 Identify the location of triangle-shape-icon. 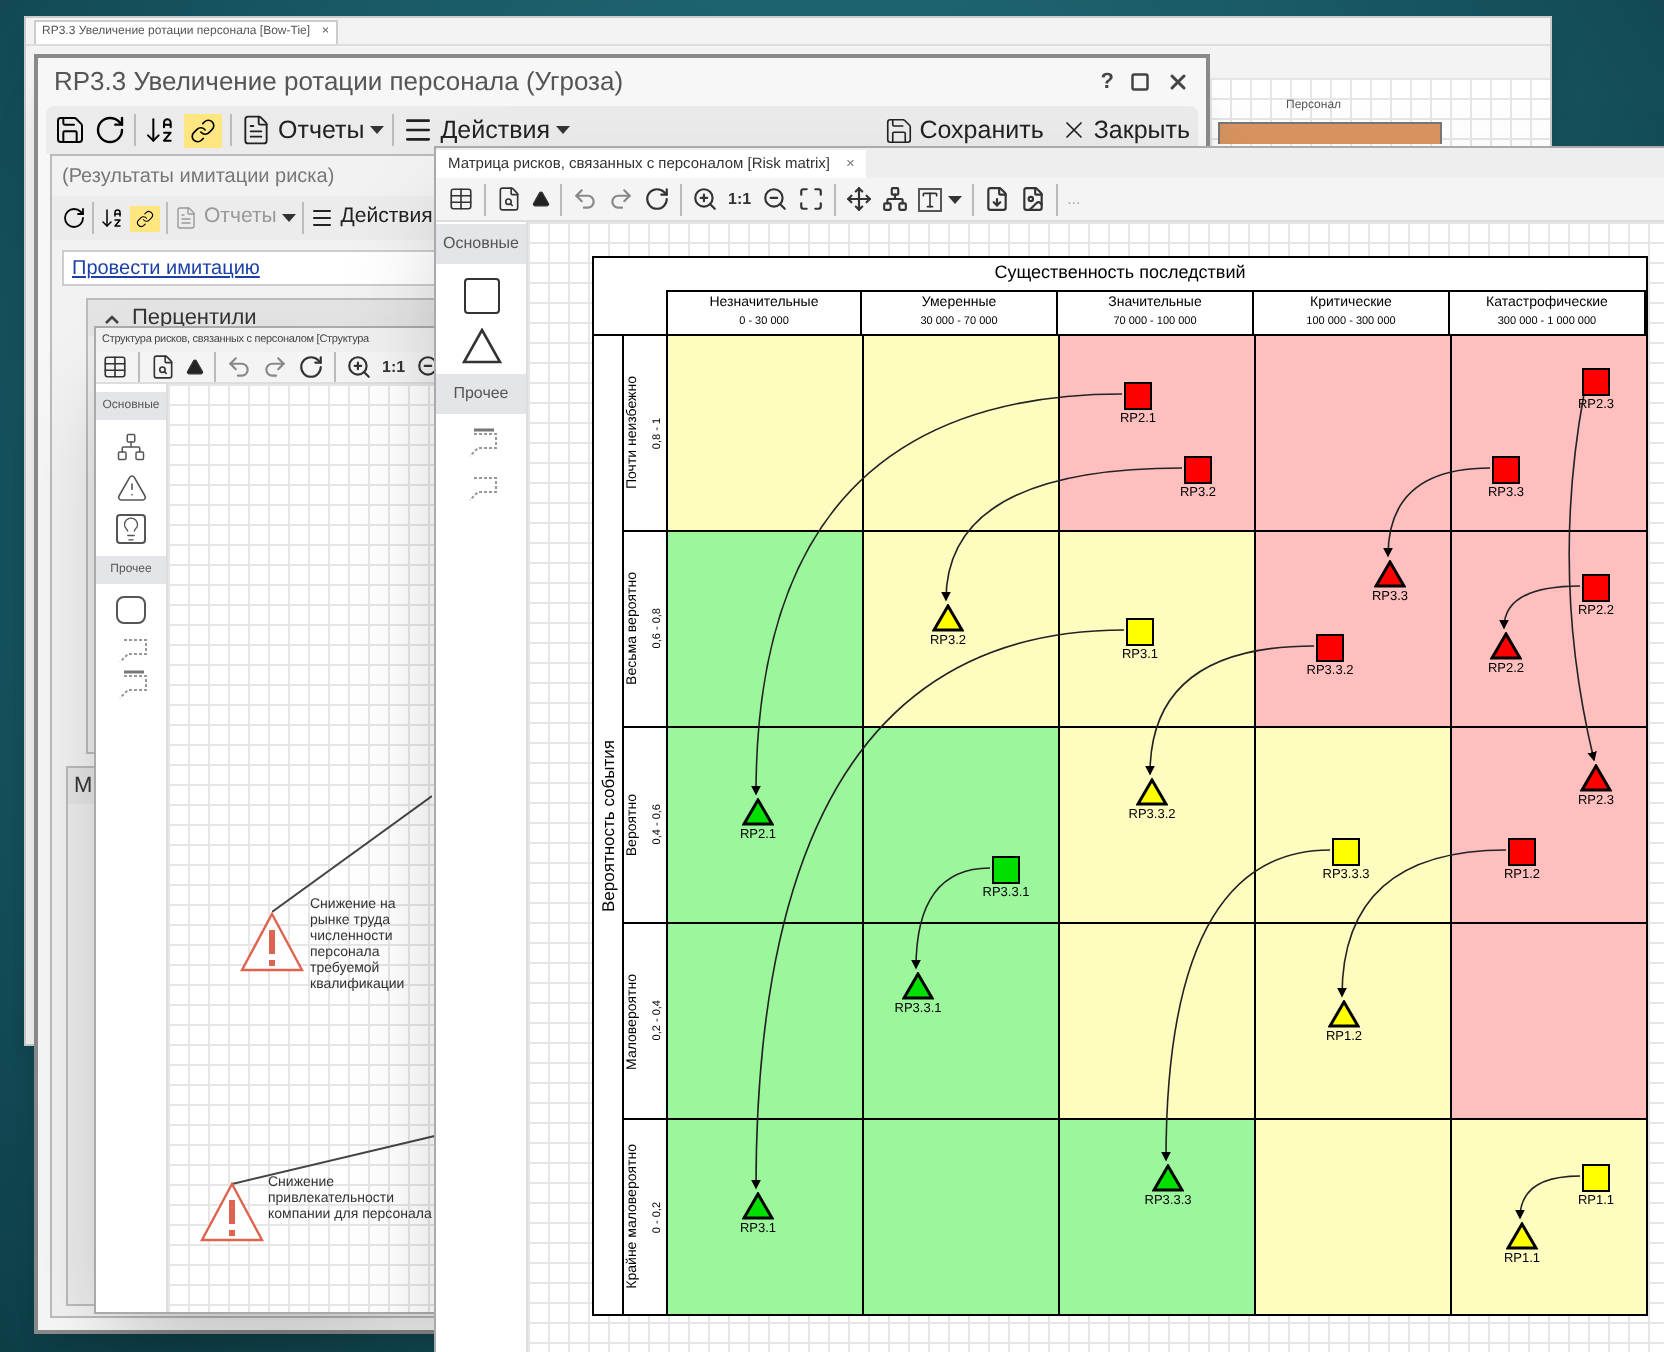
(481, 346).